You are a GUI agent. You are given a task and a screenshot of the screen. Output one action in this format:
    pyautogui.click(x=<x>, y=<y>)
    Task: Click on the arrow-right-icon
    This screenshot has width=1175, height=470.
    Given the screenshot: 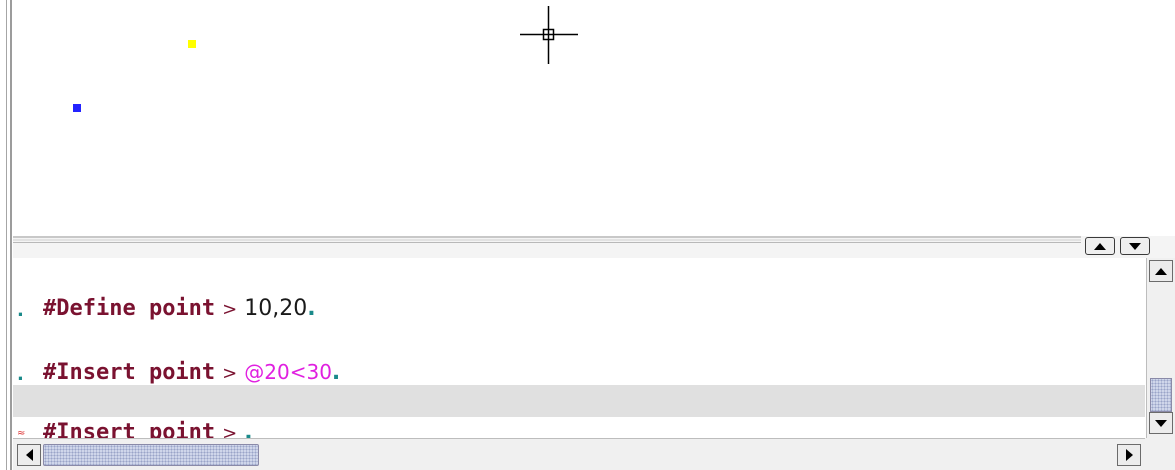 What is the action you would take?
    pyautogui.click(x=1129, y=455)
    